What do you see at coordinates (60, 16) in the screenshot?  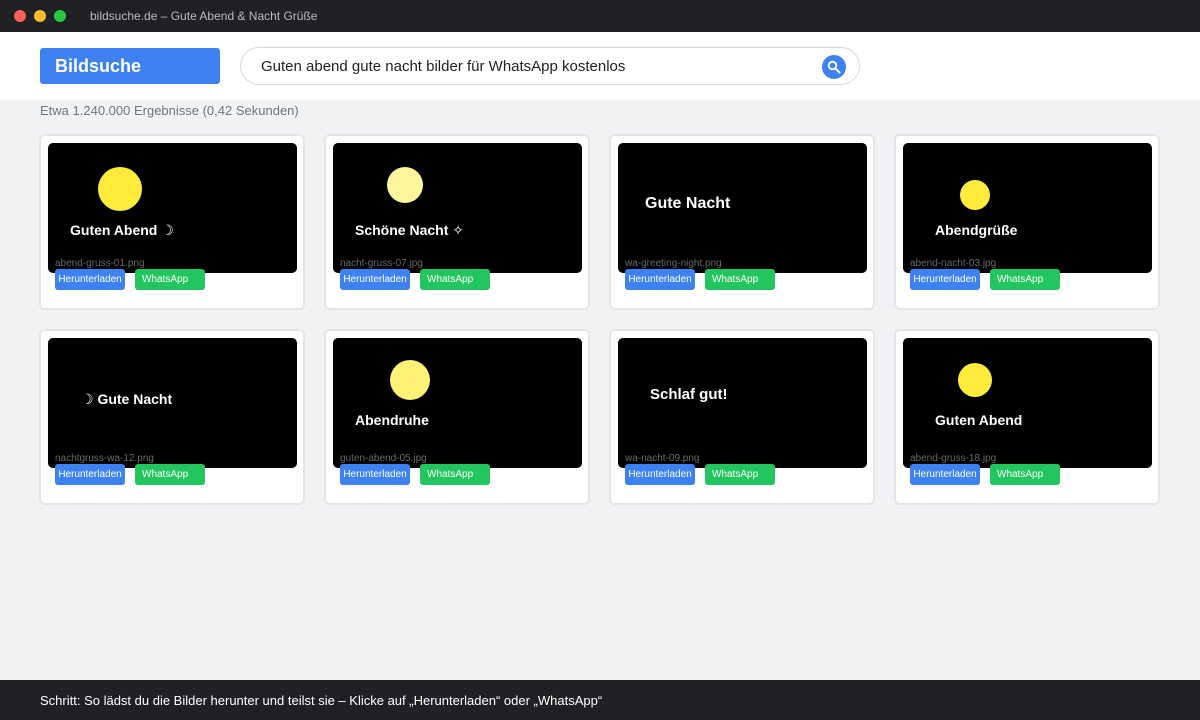 I see `maximize-window-button` at bounding box center [60, 16].